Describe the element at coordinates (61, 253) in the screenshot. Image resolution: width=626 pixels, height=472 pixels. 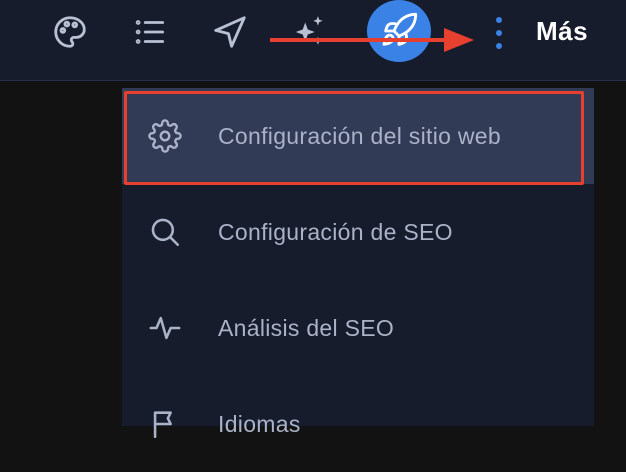
I see `background-panel` at that location.